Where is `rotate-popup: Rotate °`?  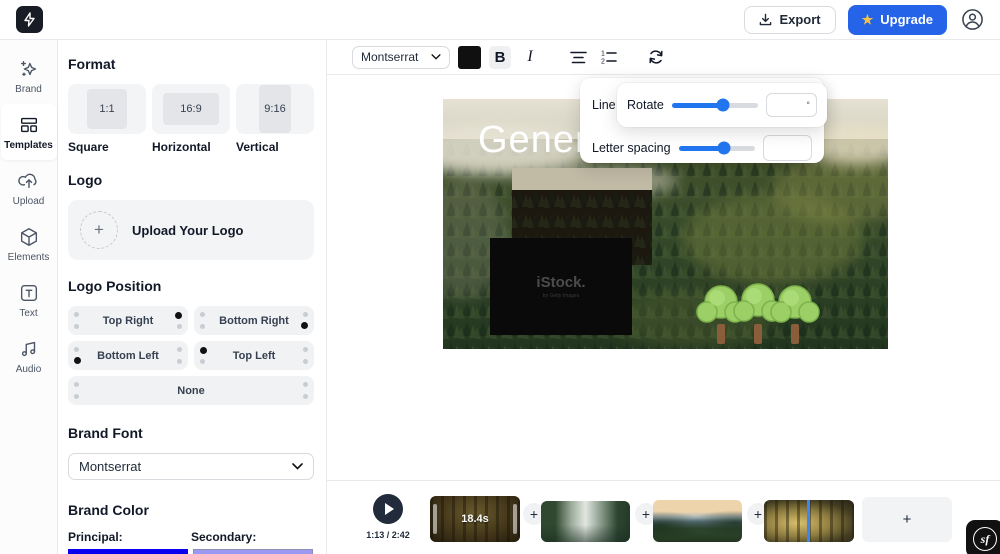 rotate-popup: Rotate ° is located at coordinates (722, 105).